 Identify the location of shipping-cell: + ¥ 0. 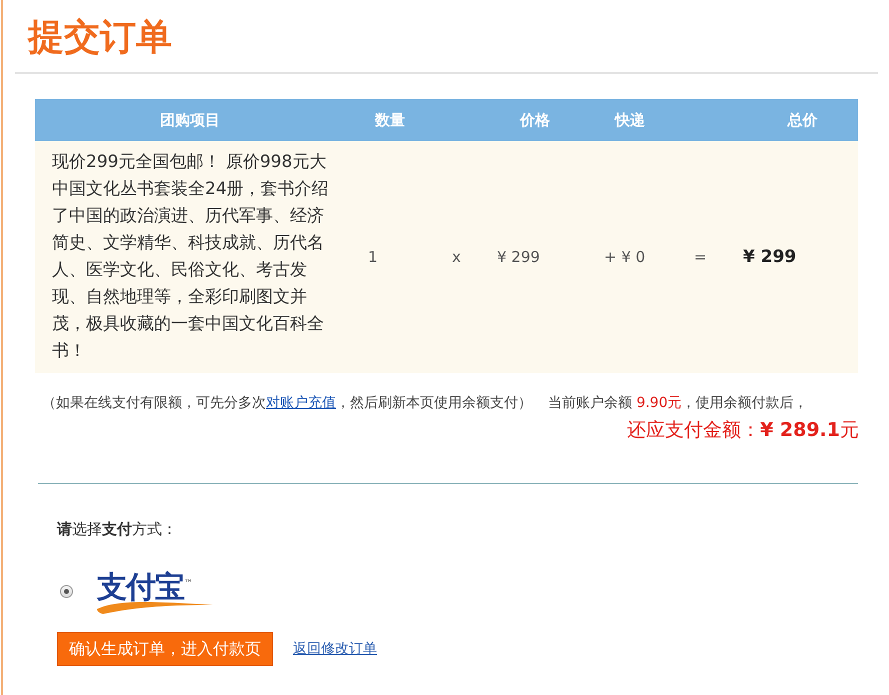
(625, 257).